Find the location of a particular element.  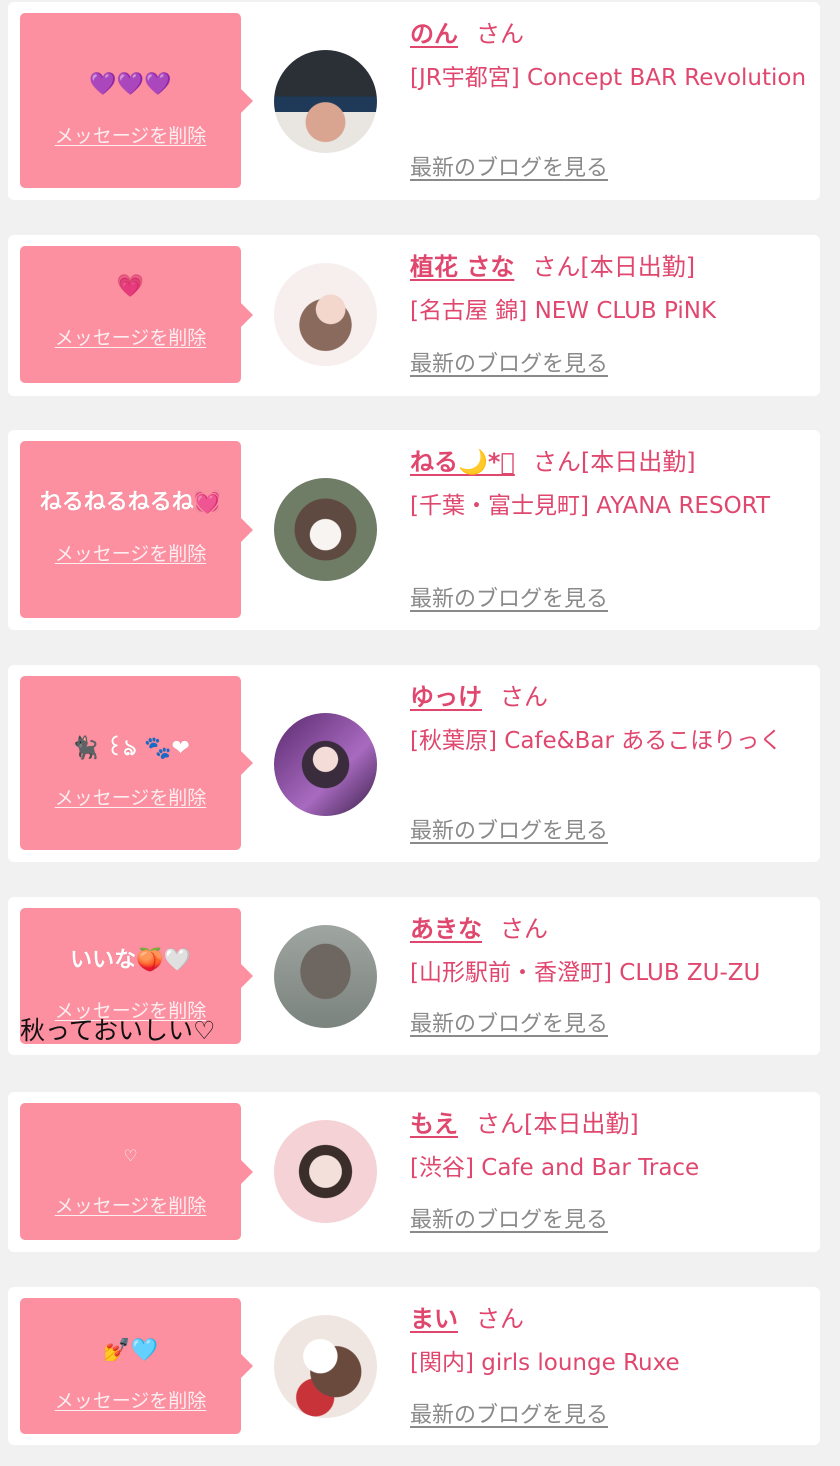

message-bubble: 💗 メッセージを削除 is located at coordinates (136, 314).